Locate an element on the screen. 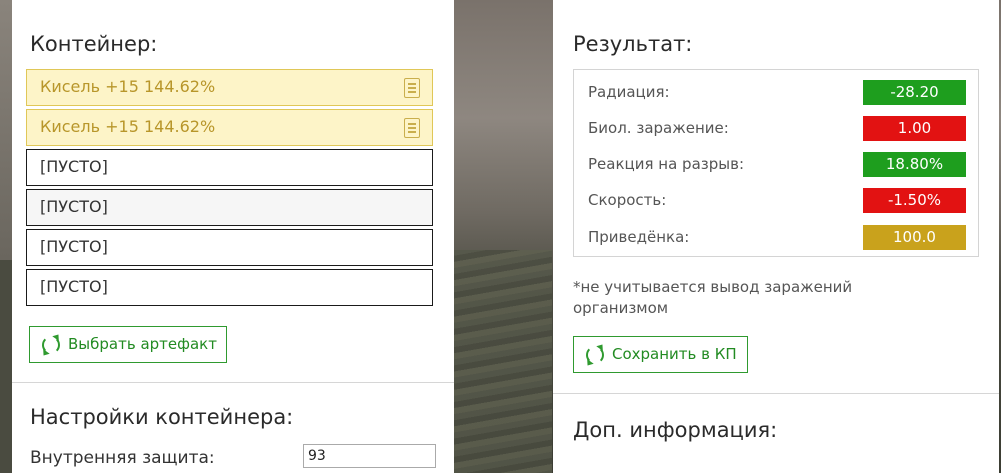 The image size is (1001, 473). result-label: Скорость: is located at coordinates (627, 200).